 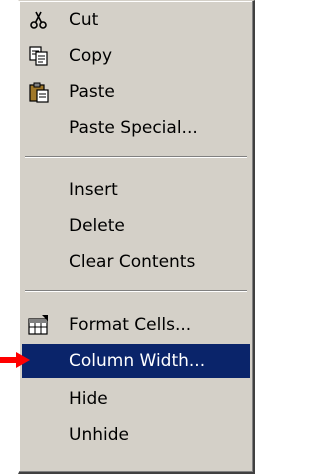 I want to click on menu-item-copy: Copy, so click(x=136, y=56).